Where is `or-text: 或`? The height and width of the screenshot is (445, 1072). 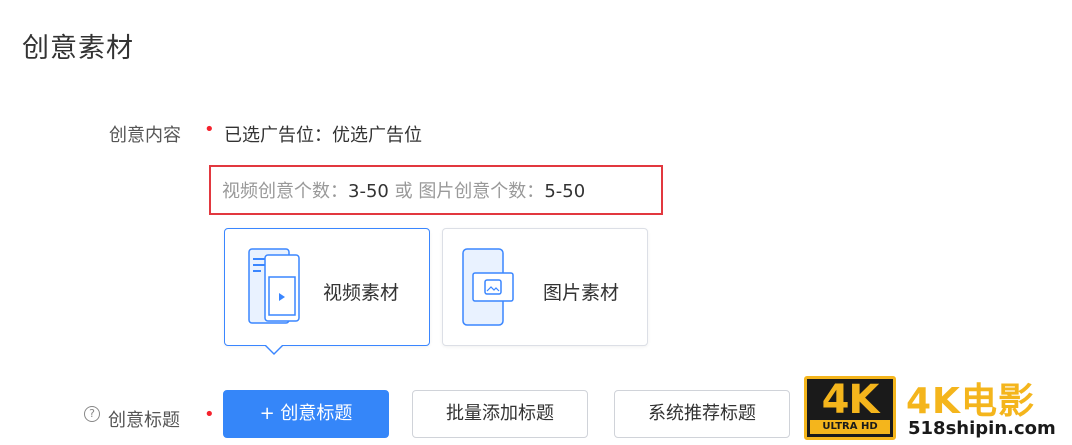 or-text: 或 is located at coordinates (403, 191).